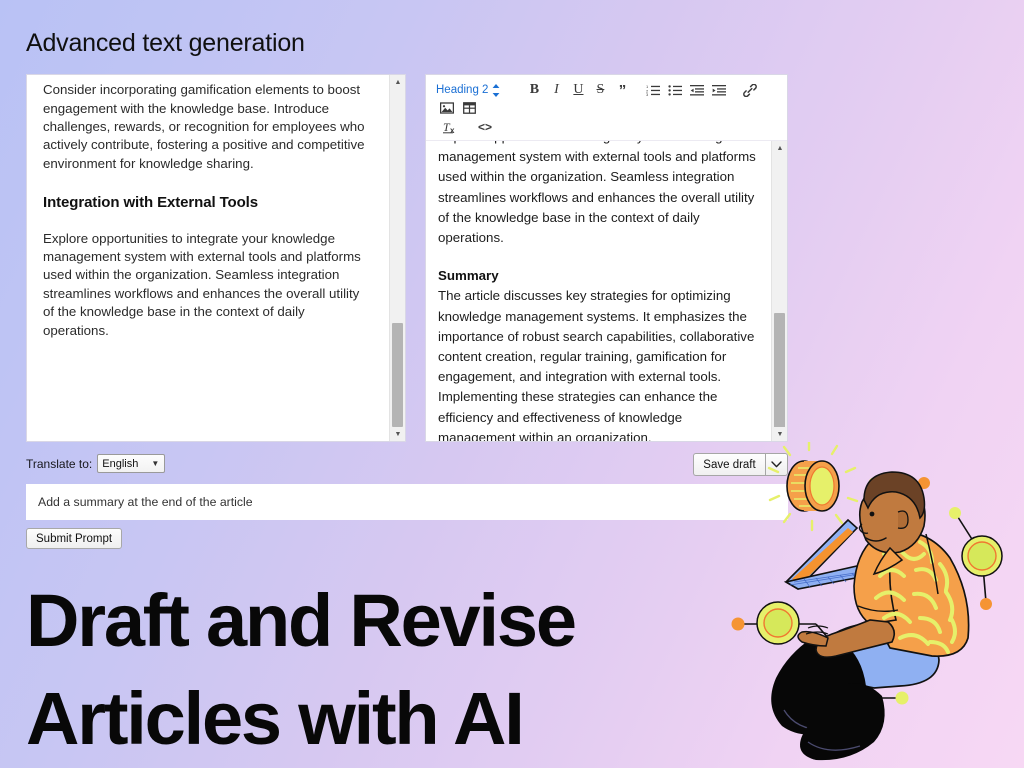 The height and width of the screenshot is (768, 1024). I want to click on boot-back-seam, so click(822, 720).